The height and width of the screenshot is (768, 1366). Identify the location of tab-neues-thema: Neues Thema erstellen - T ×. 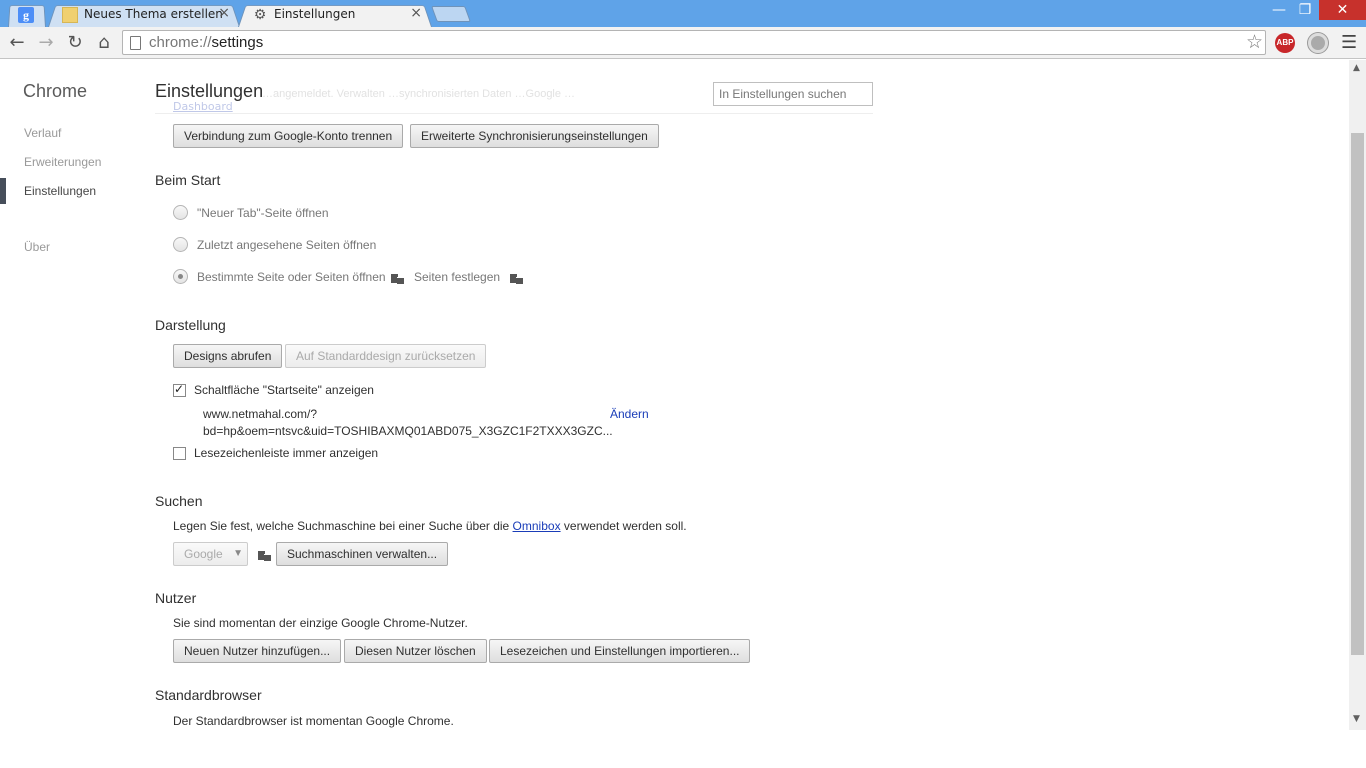
(144, 15).